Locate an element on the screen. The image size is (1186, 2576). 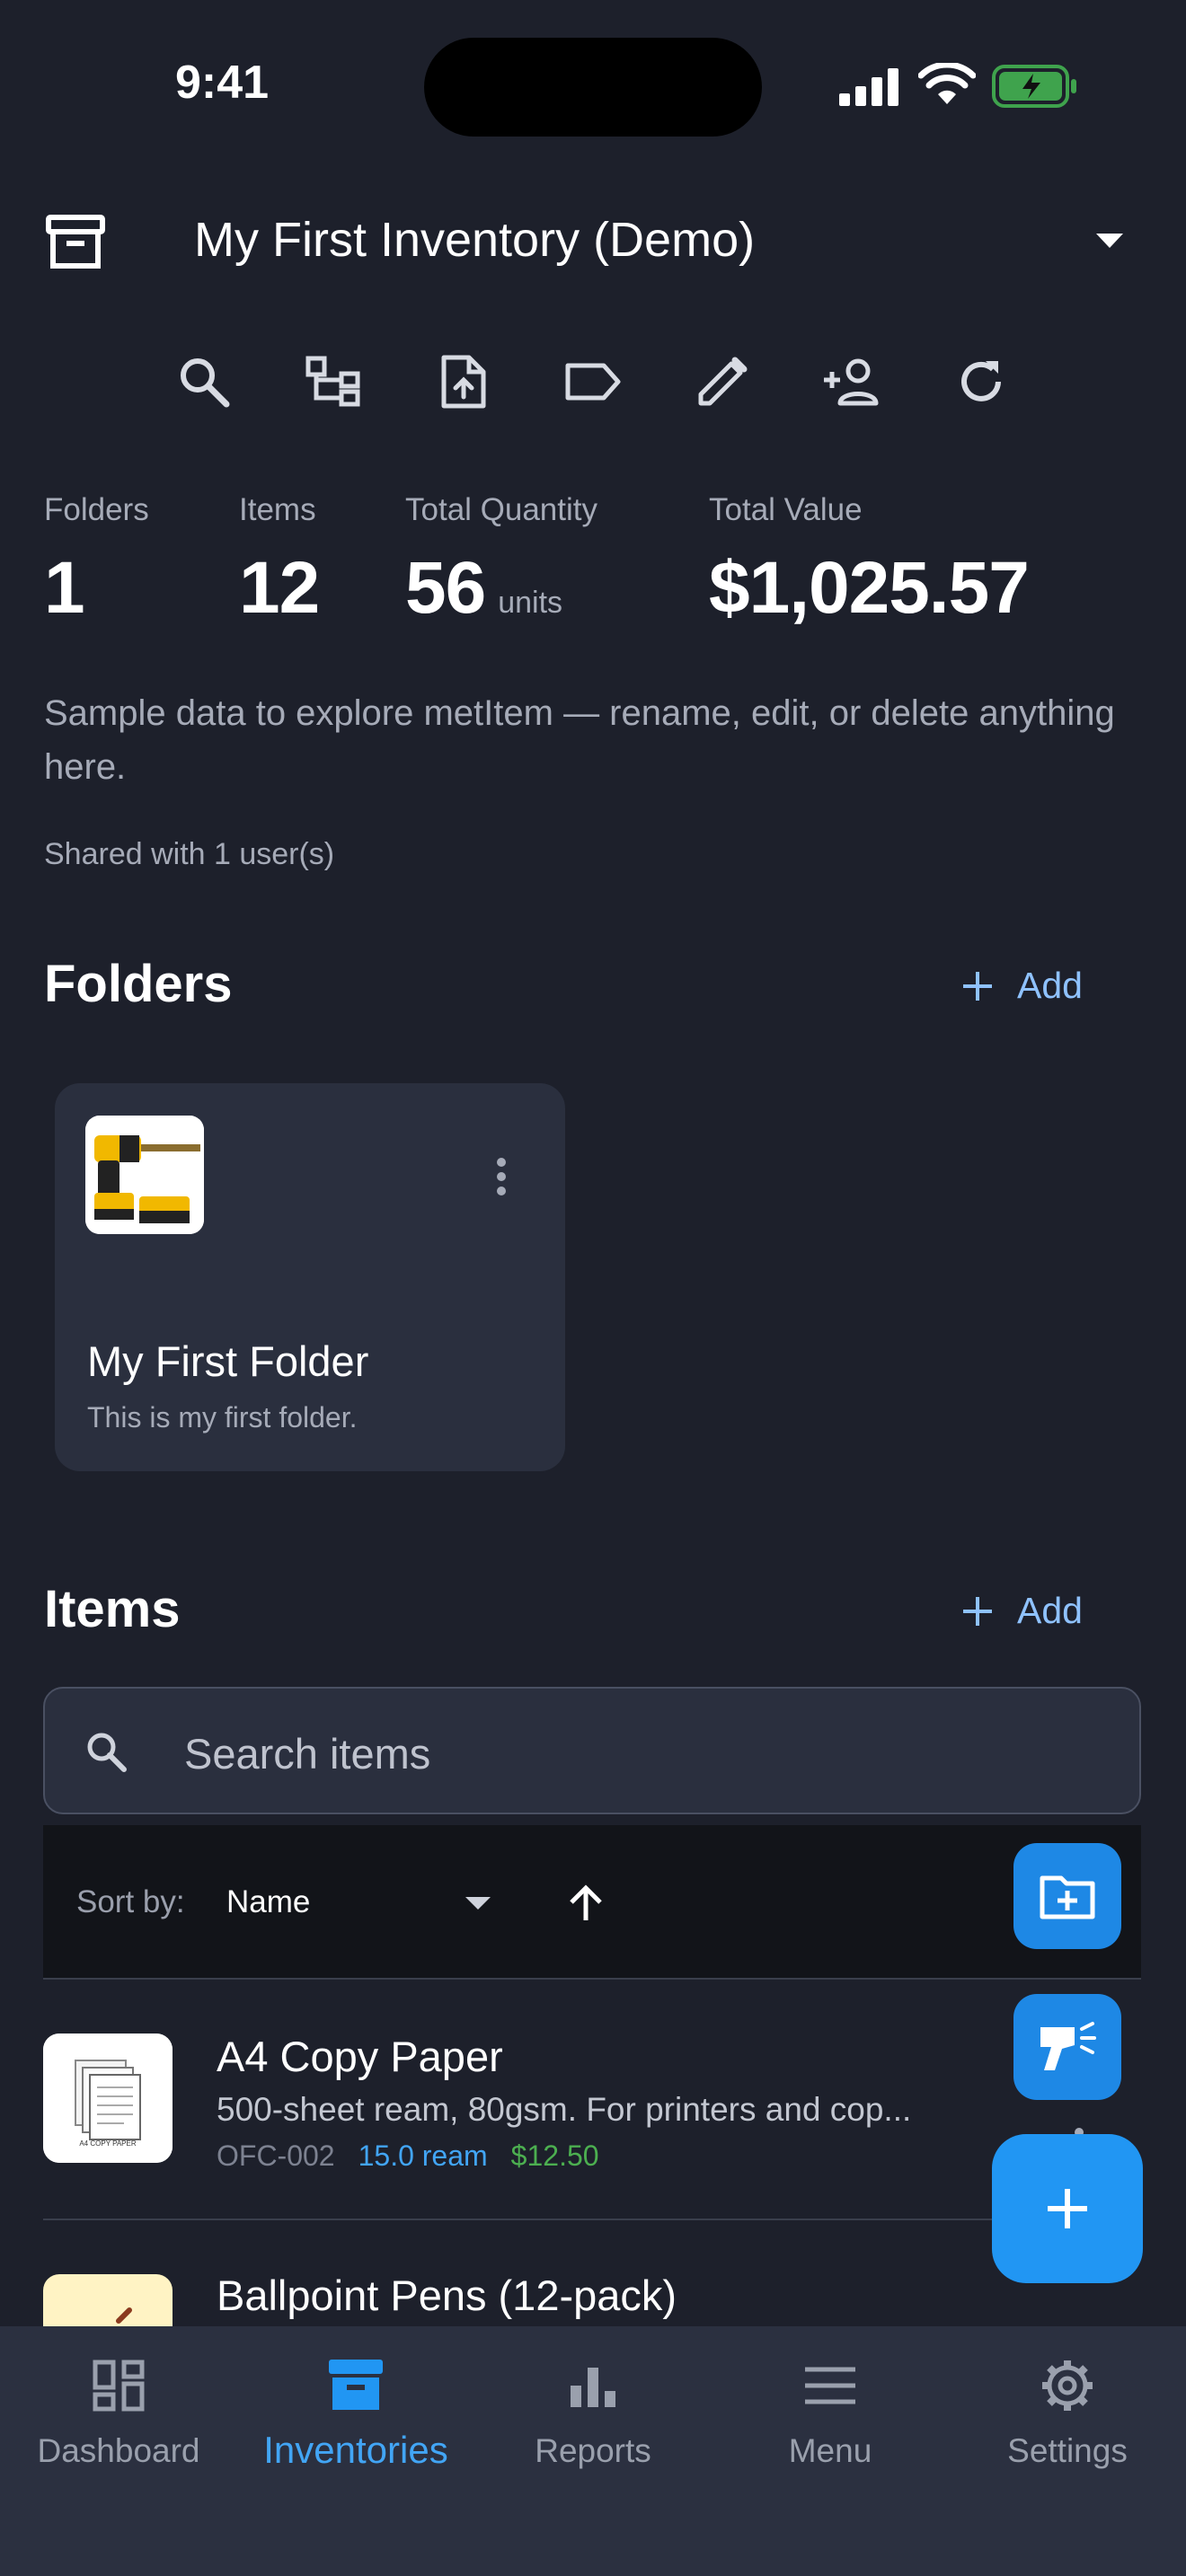
inventory-title: My First Inventory (Demo) is located at coordinates (474, 240).